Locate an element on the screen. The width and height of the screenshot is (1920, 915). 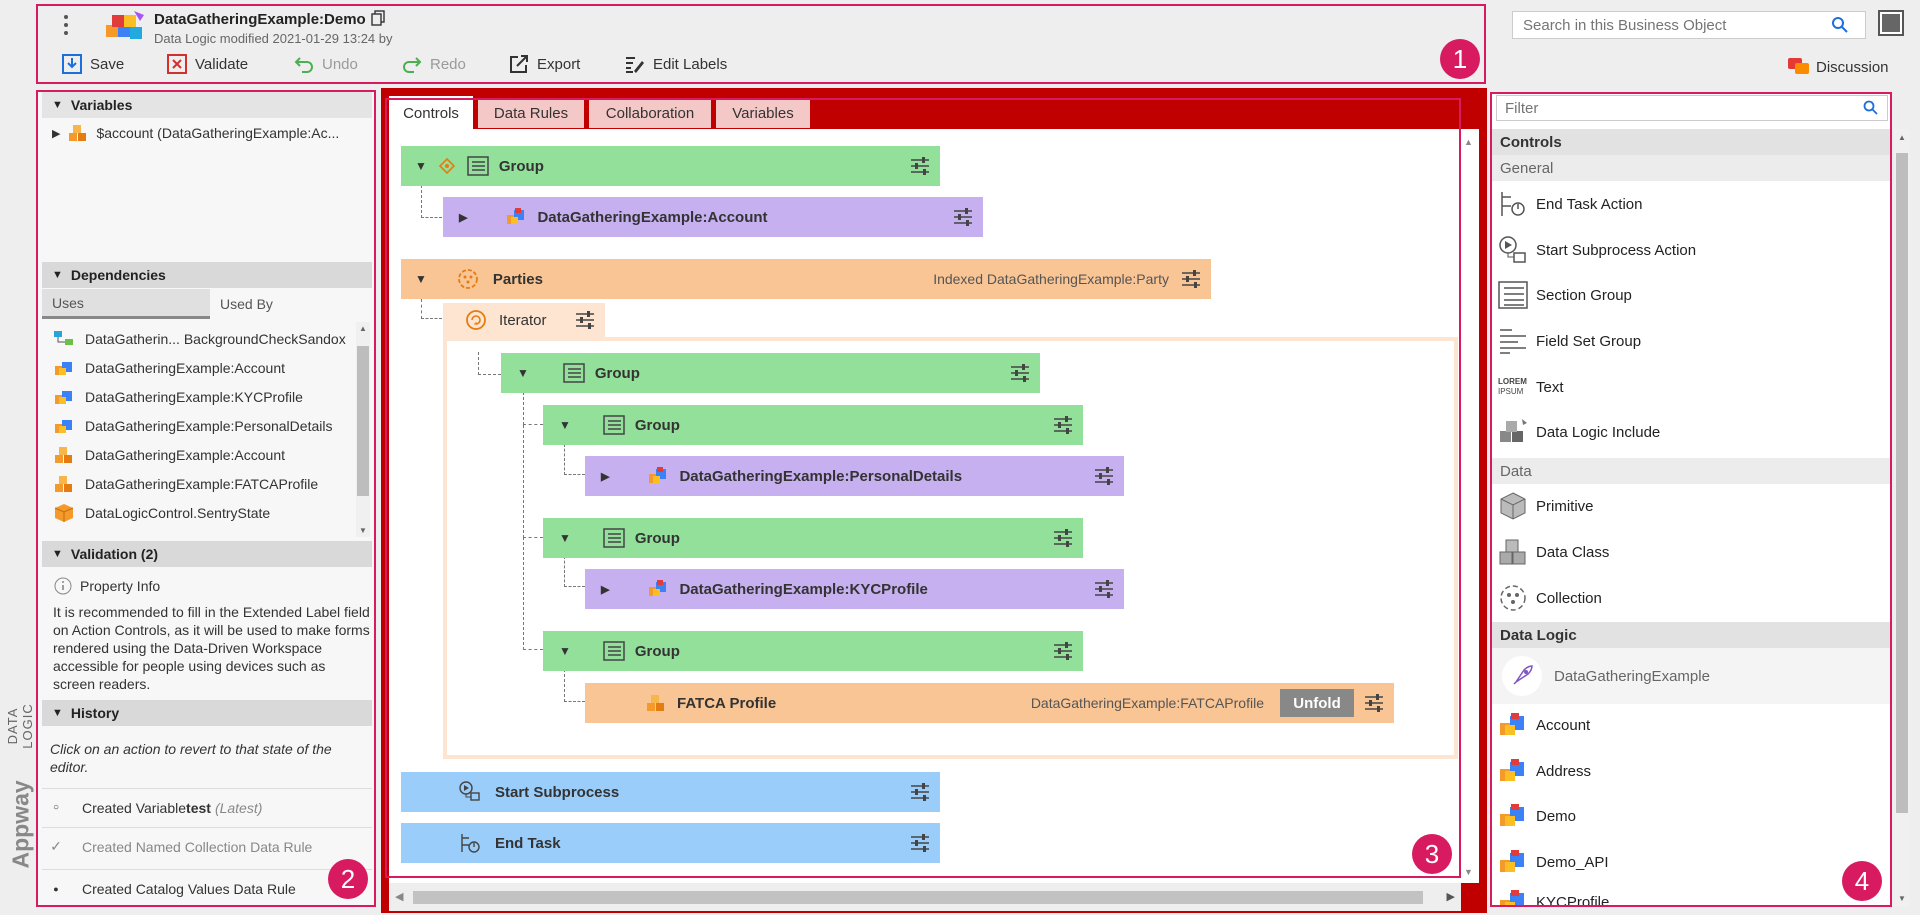
validate-button: Validate is located at coordinates (207, 64).